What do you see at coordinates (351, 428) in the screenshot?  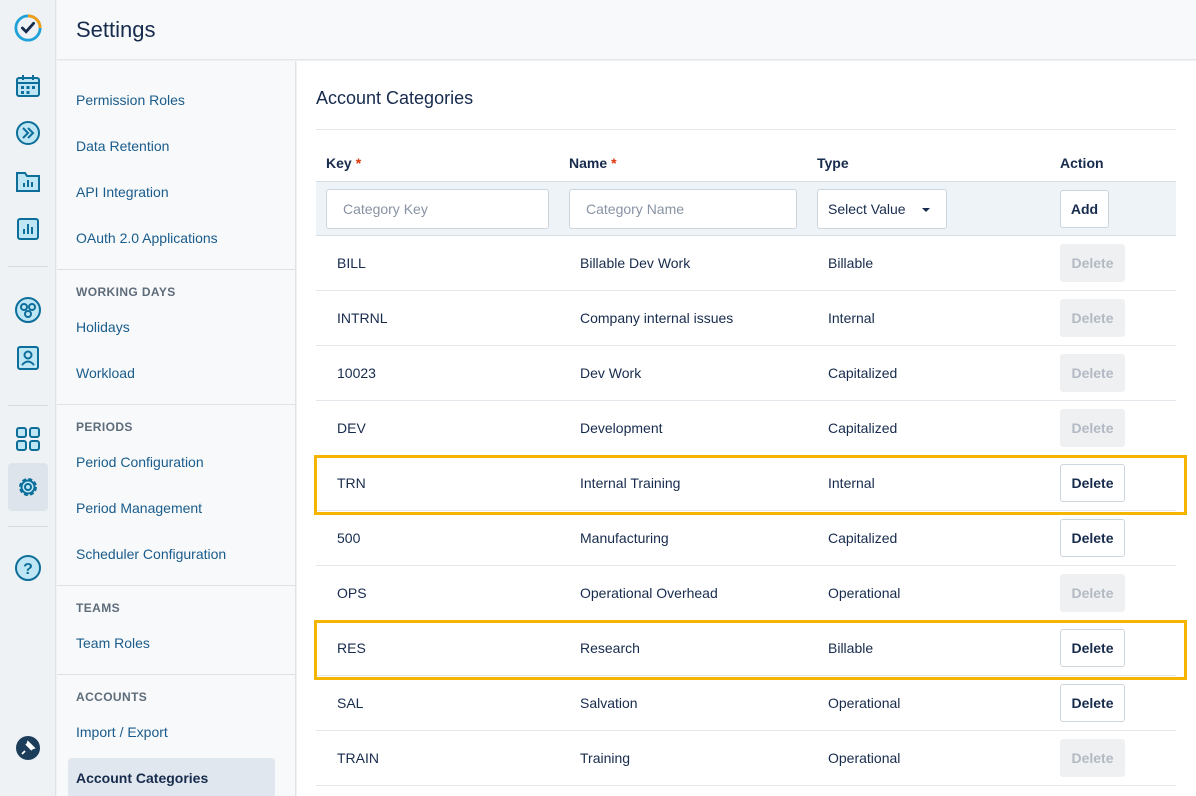 I see `cell-key: DEV` at bounding box center [351, 428].